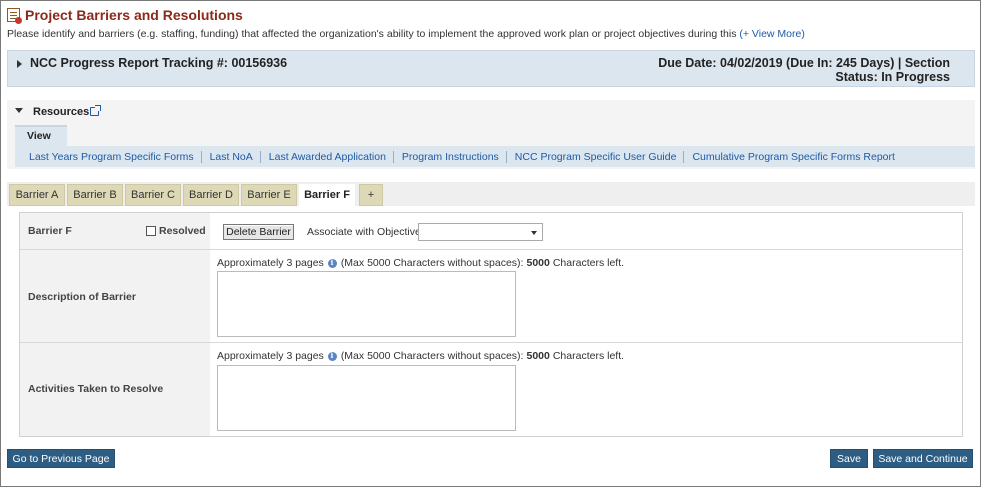 Image resolution: width=981 pixels, height=487 pixels. Describe the element at coordinates (594, 156) in the screenshot. I see `resource-link-user-guide: NCC Program Specific User Guide` at that location.